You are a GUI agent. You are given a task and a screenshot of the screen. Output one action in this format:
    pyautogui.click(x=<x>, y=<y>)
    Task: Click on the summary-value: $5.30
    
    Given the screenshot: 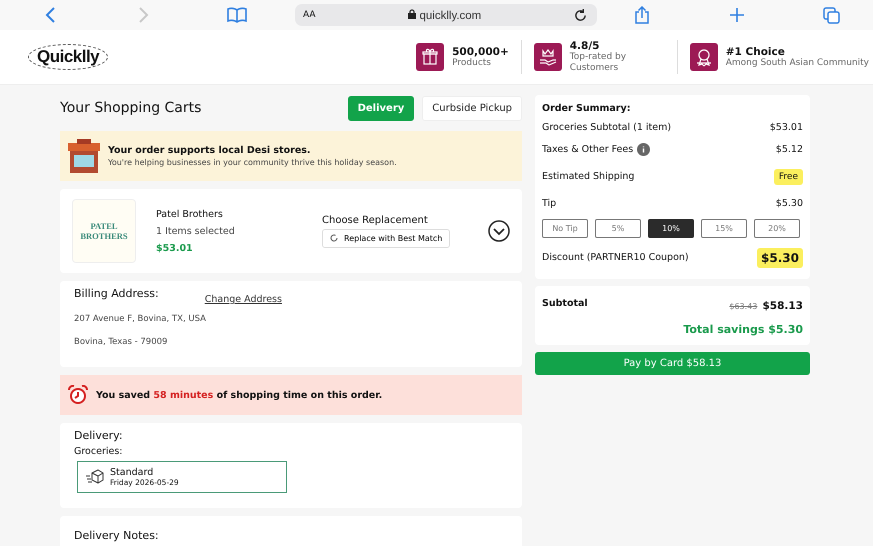 What is the action you would take?
    pyautogui.click(x=789, y=203)
    